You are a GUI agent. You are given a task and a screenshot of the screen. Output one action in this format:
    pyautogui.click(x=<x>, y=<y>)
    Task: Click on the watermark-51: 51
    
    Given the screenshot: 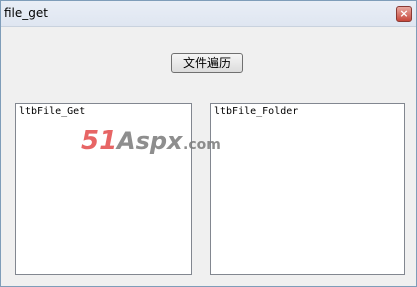 What is the action you would take?
    pyautogui.click(x=99, y=140)
    